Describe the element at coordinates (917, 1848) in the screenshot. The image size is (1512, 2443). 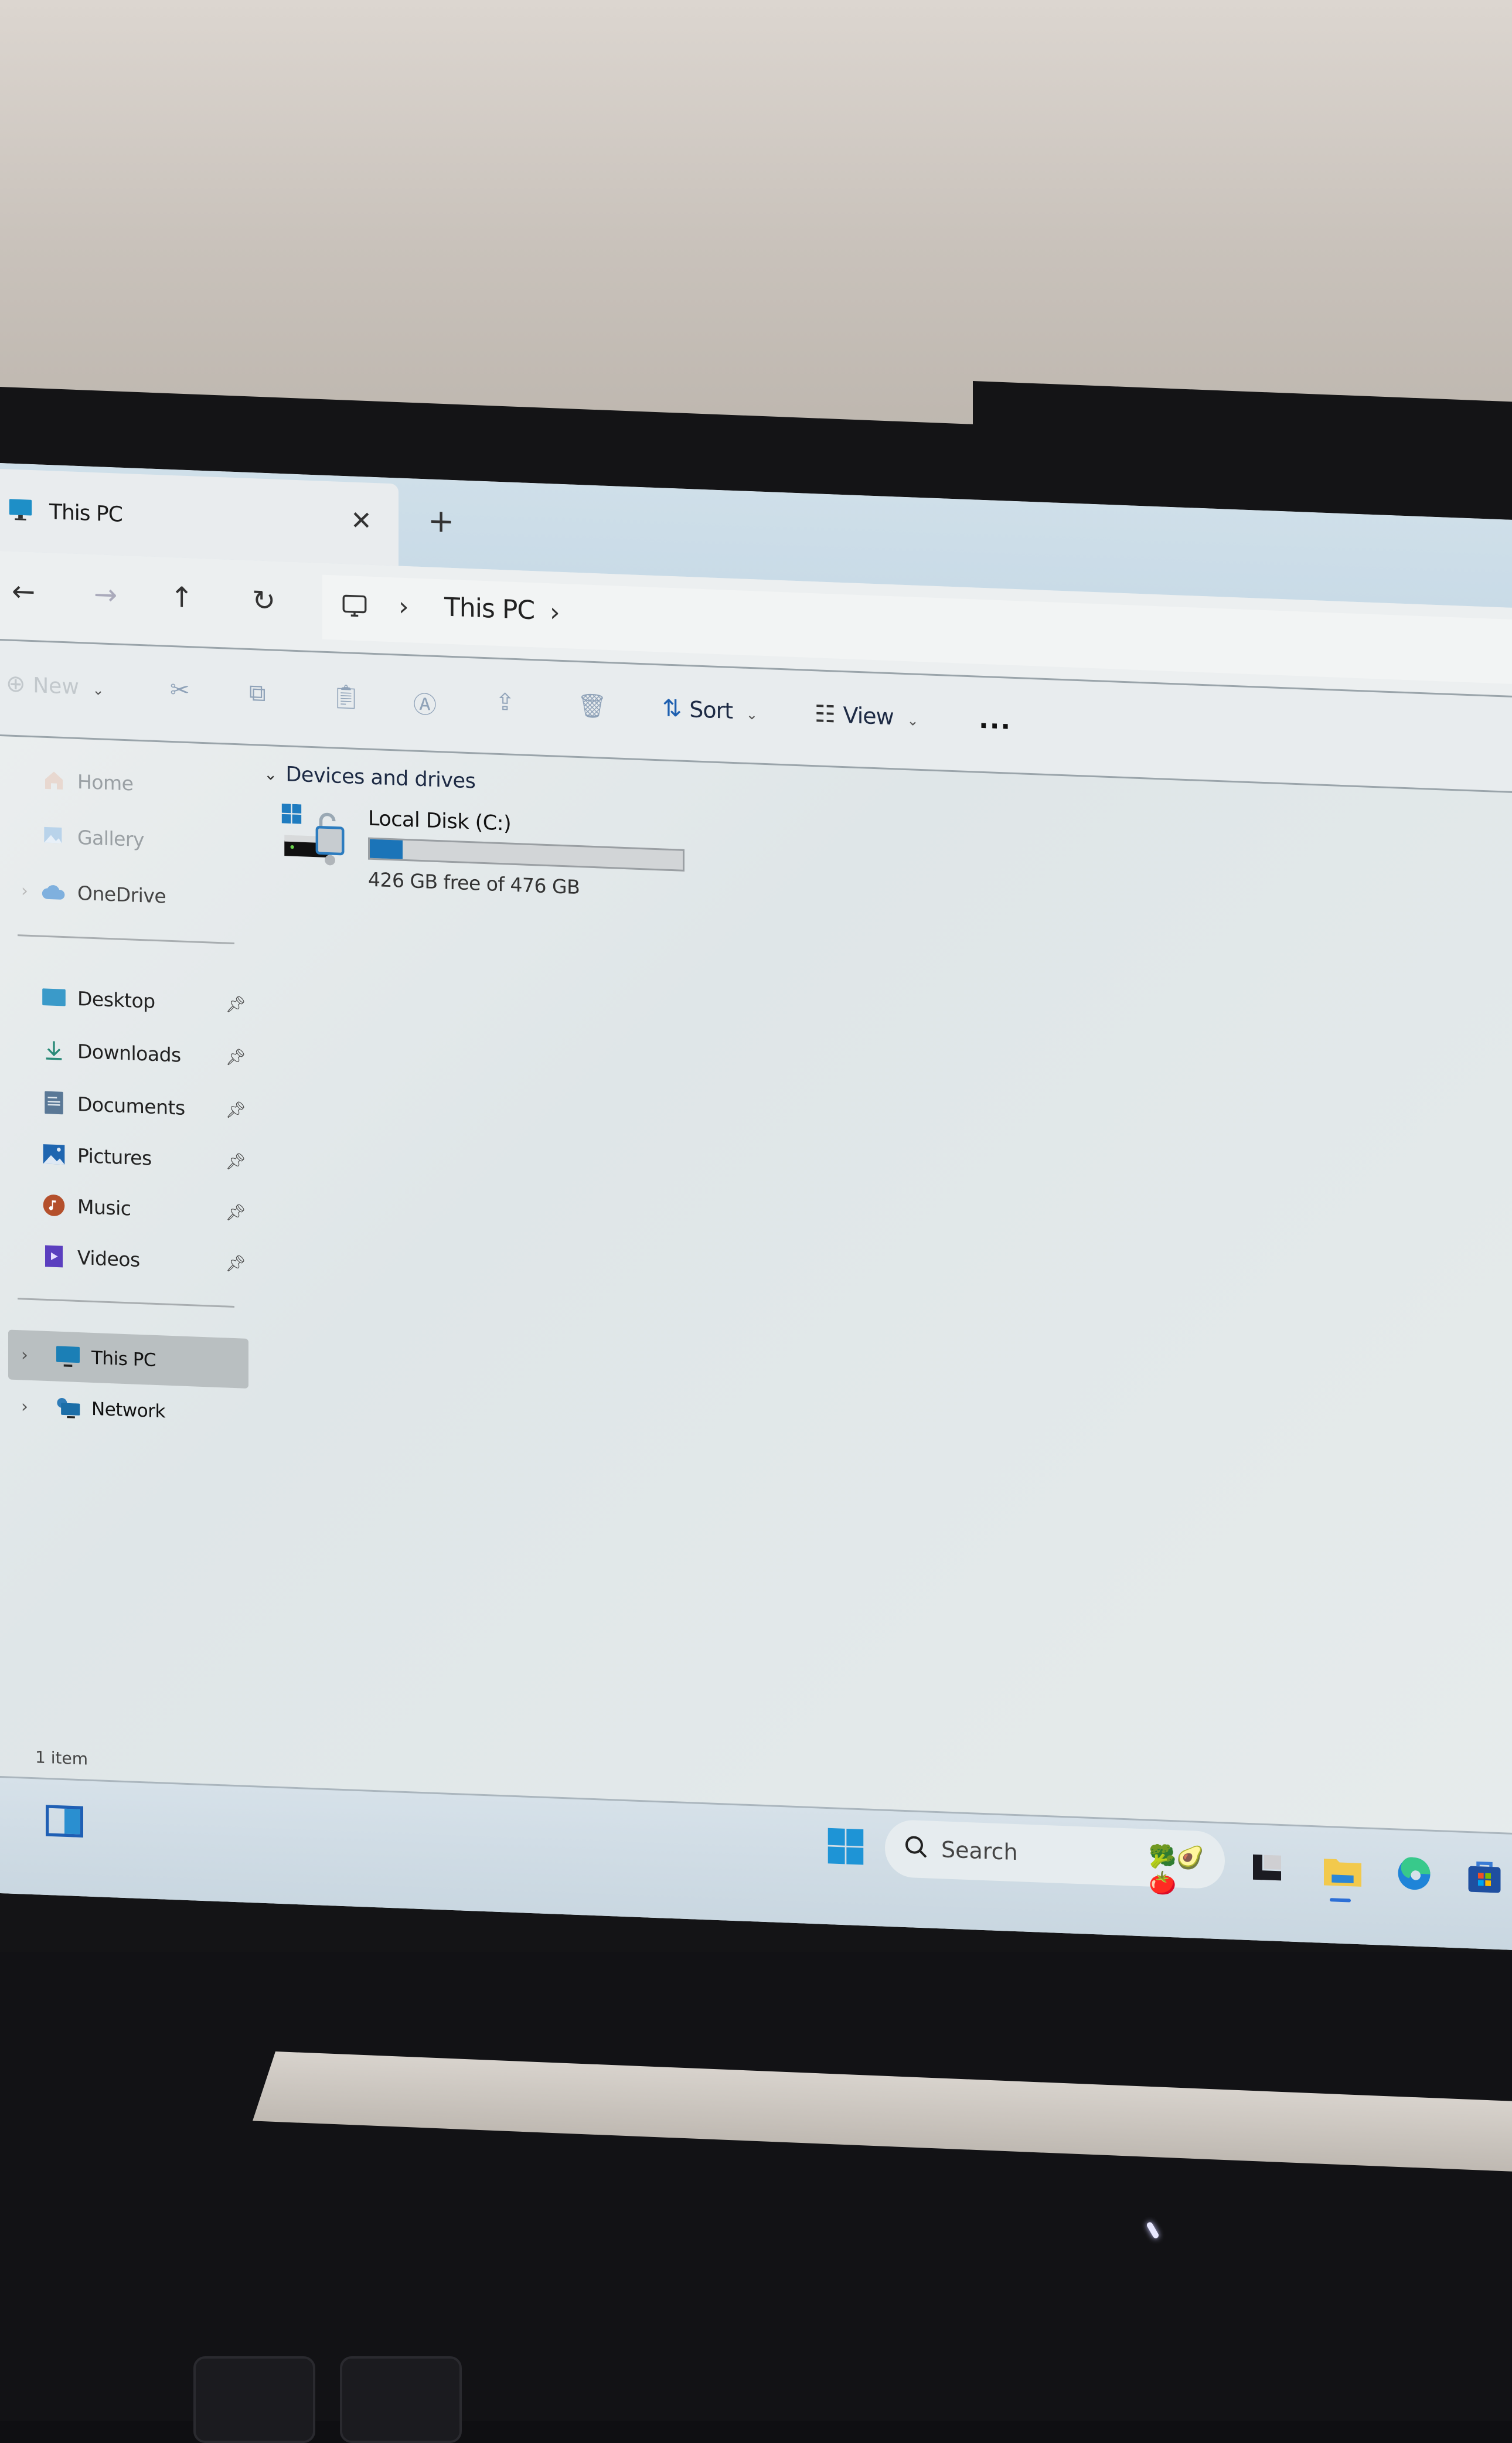
I see `search-icon` at that location.